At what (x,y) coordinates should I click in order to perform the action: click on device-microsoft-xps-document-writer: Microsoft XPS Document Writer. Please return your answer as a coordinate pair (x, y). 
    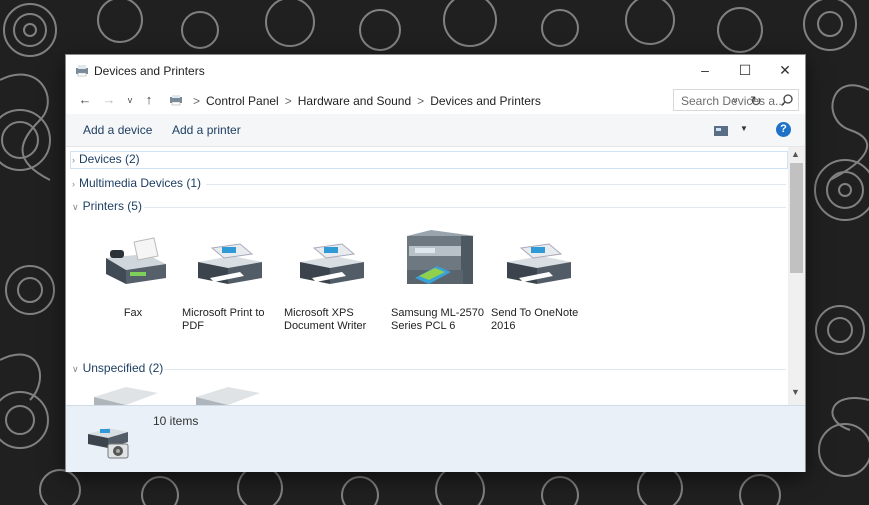
    Looking at the image, I should click on (331, 287).